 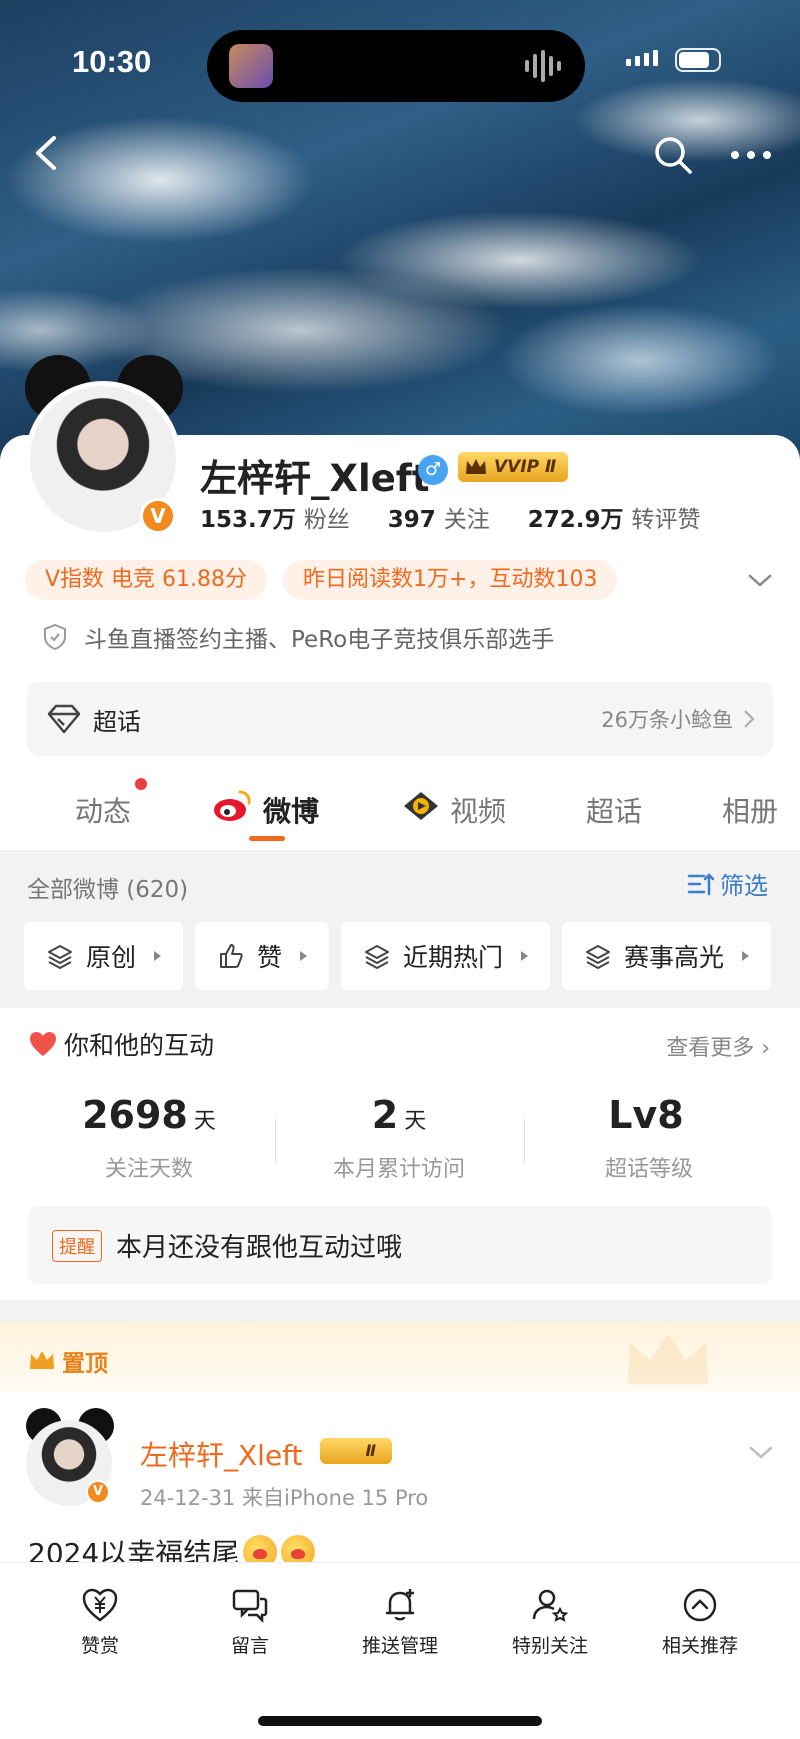 I want to click on related-recommend-label: 相关推荐, so click(x=699, y=1646).